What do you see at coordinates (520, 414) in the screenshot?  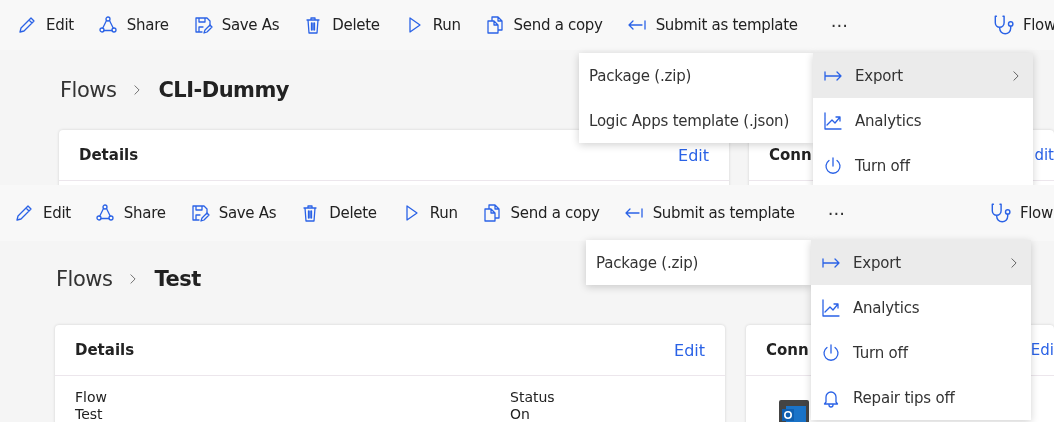 I see `field-value: On` at bounding box center [520, 414].